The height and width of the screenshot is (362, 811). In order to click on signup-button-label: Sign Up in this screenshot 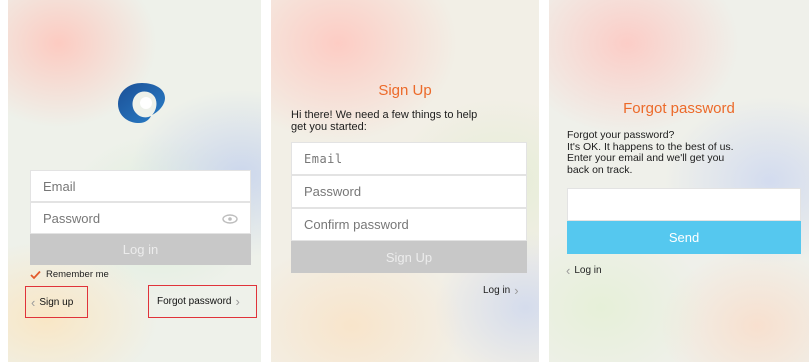, I will do `click(409, 257)`.